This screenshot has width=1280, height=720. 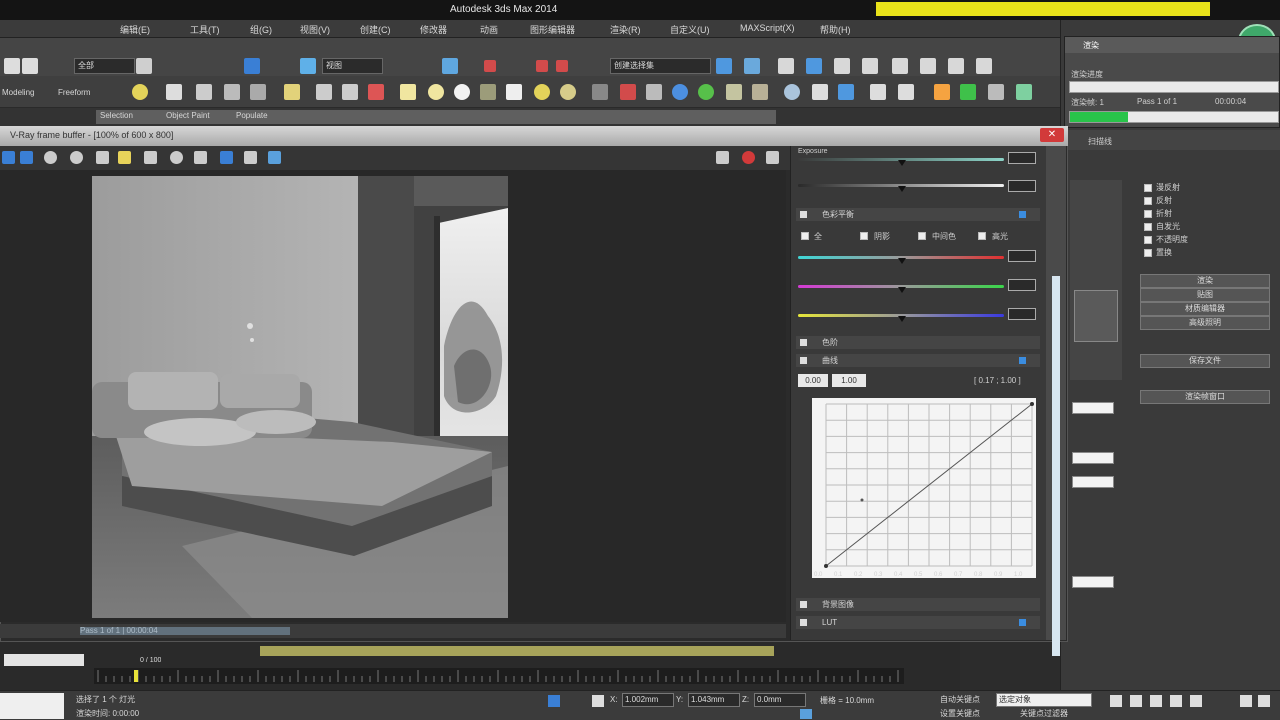 What do you see at coordinates (806, 714) in the screenshot?
I see `time-tag-icon` at bounding box center [806, 714].